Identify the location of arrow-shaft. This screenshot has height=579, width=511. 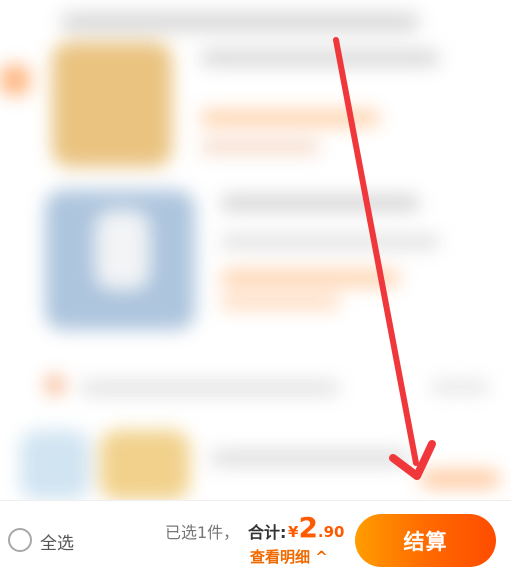
(376, 251).